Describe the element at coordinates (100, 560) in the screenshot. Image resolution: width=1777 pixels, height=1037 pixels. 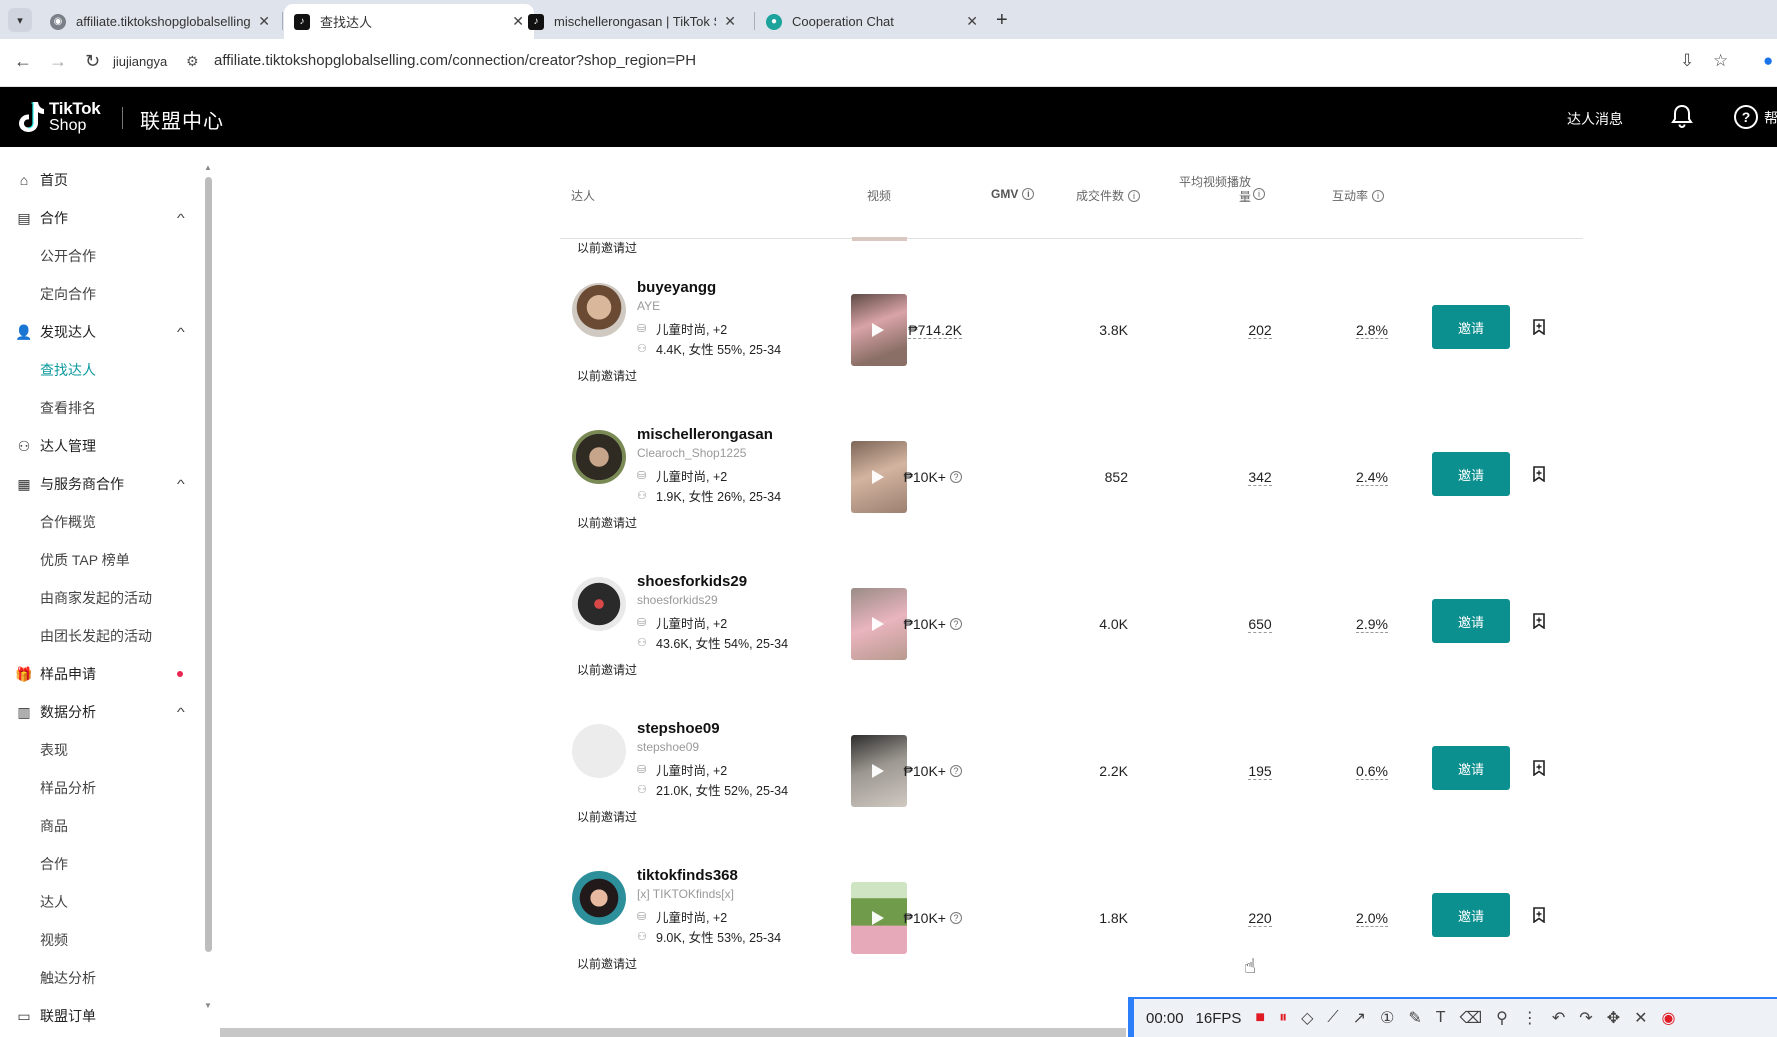
I see `sidebar-item-tap-list: 优质 TAP 榜单` at that location.